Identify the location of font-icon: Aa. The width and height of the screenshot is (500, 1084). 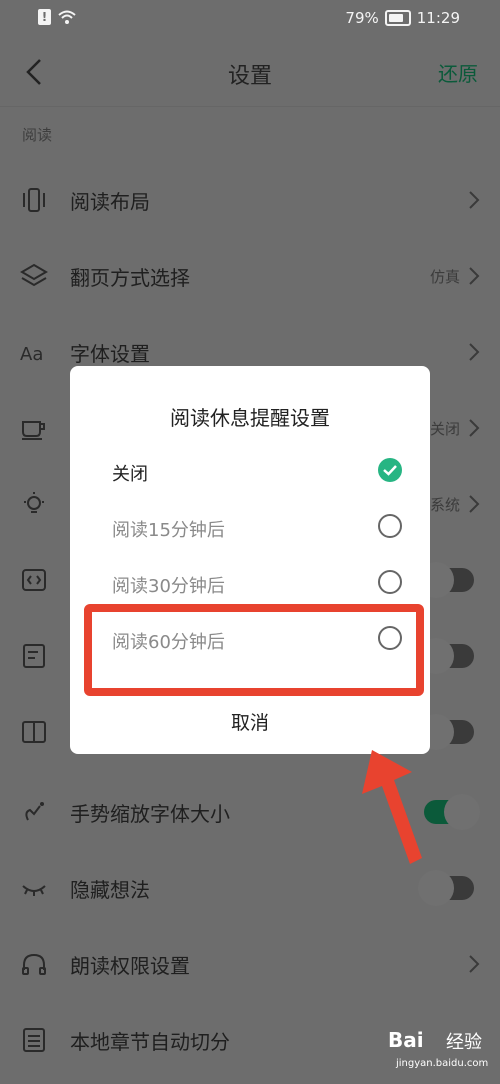
(31, 354).